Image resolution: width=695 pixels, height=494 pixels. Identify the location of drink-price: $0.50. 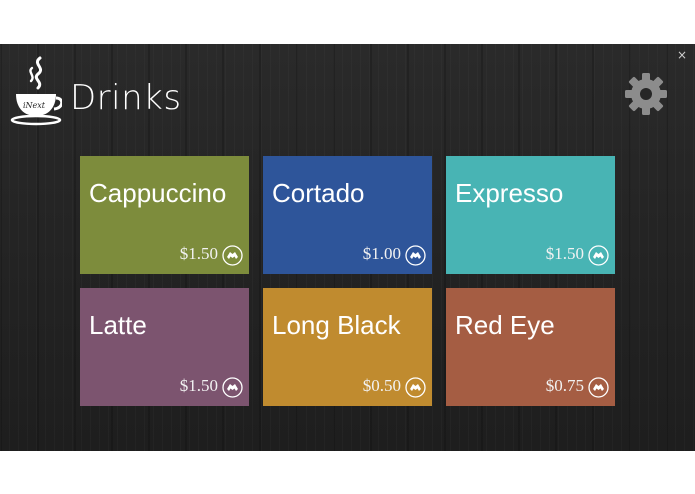
(381, 385).